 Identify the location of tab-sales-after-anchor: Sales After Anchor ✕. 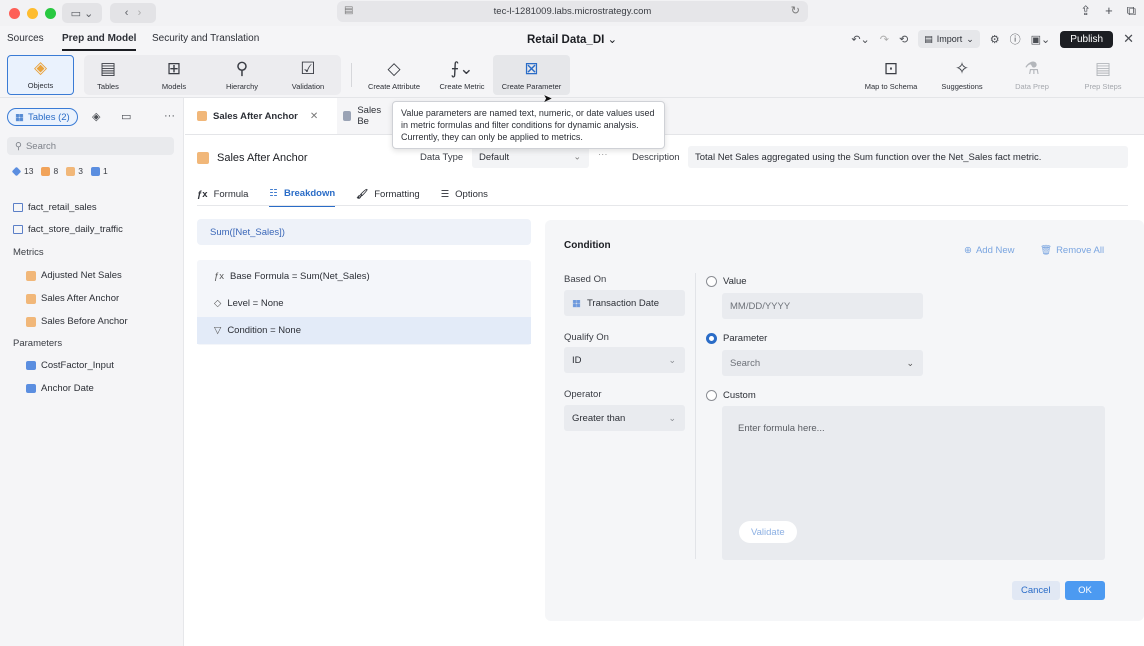
(261, 116).